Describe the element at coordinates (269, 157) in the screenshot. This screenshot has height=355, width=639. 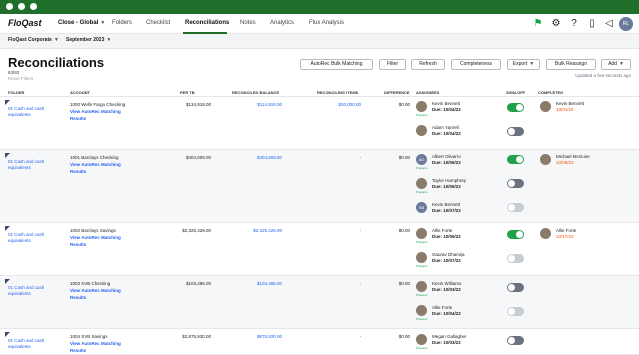
I see `reconciled-balance-value: $404,509.00` at that location.